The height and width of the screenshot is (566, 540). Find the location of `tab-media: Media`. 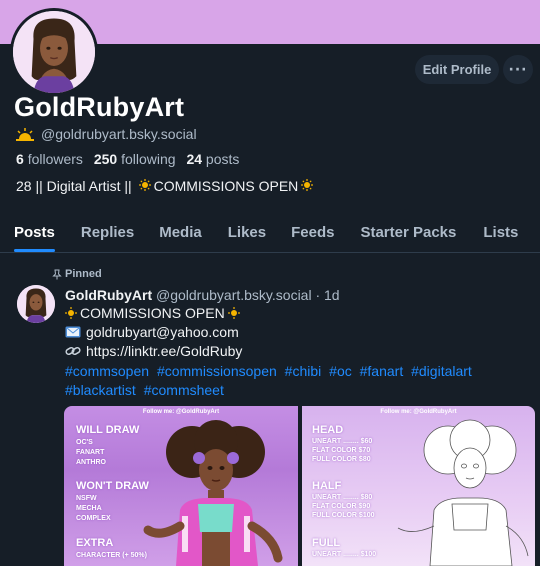

tab-media: Media is located at coordinates (180, 233).